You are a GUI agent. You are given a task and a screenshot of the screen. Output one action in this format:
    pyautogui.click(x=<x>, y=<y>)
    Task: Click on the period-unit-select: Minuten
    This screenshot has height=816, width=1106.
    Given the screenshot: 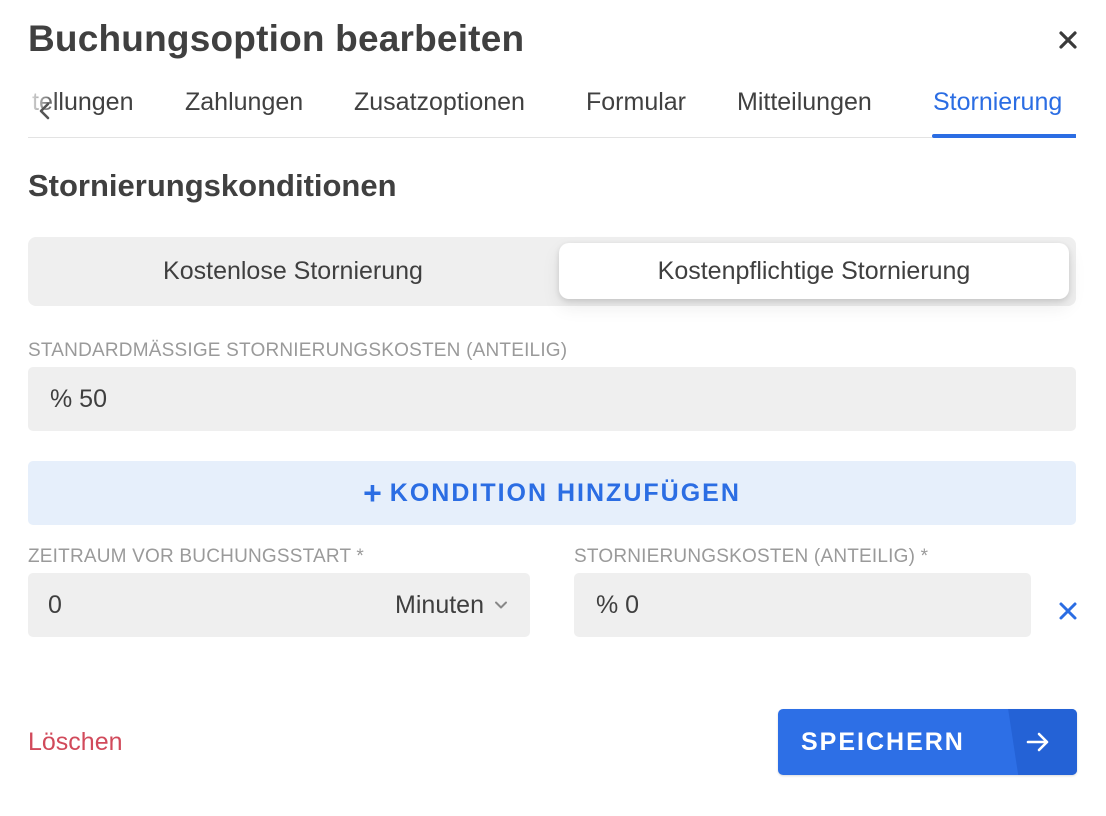 What is the action you would take?
    pyautogui.click(x=451, y=605)
    